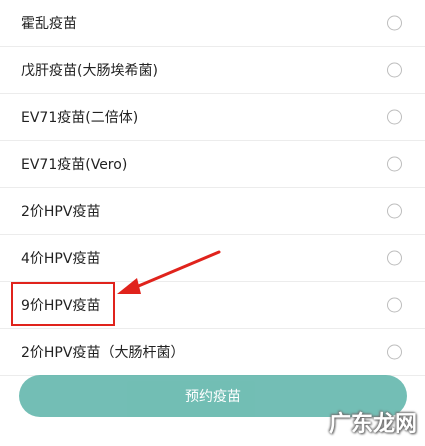 This screenshot has height=446, width=425. Describe the element at coordinates (103, 353) in the screenshot. I see `vaccine-option-label: 2价HPV疫苗（大肠杆菌）` at that location.